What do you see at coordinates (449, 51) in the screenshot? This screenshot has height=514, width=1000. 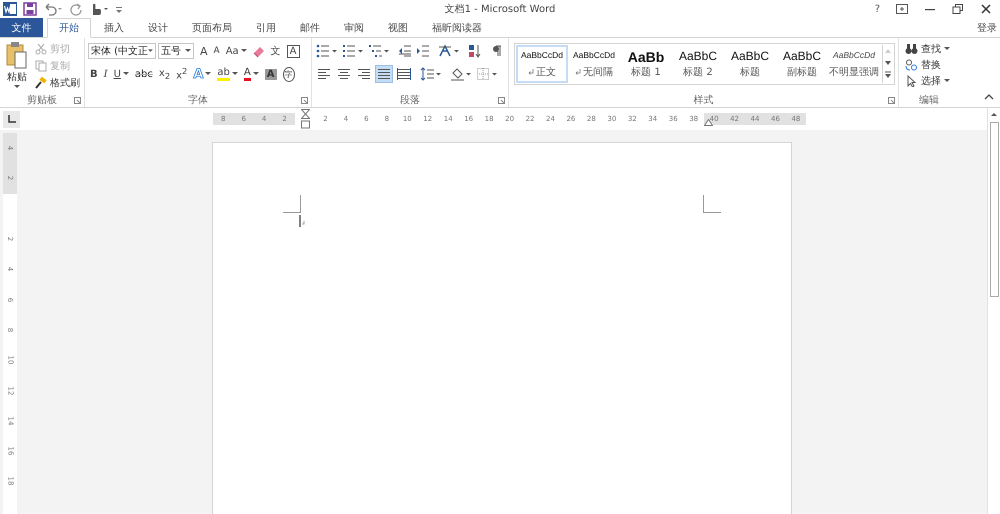 I see `chinese-layout-icon` at bounding box center [449, 51].